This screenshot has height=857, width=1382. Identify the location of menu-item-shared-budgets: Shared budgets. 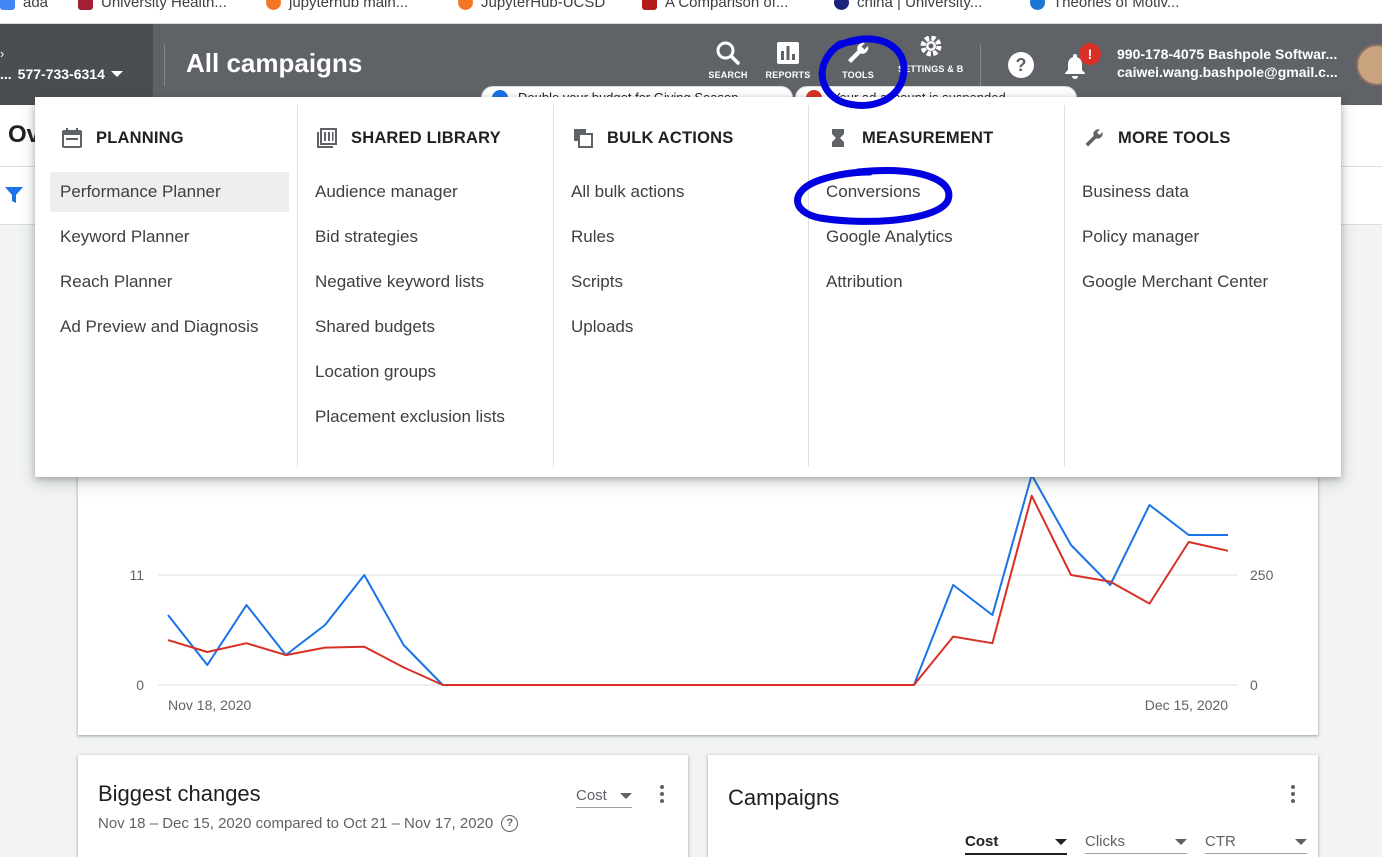
(370, 327).